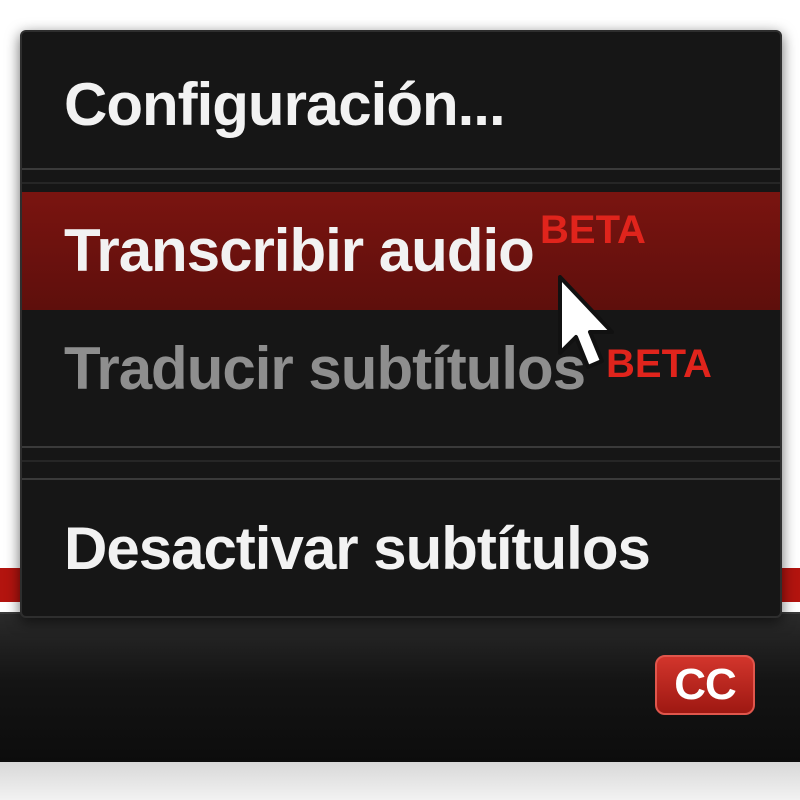 The image size is (800, 800). Describe the element at coordinates (325, 368) in the screenshot. I see `menu-item-label: Traducir subtítulos` at that location.